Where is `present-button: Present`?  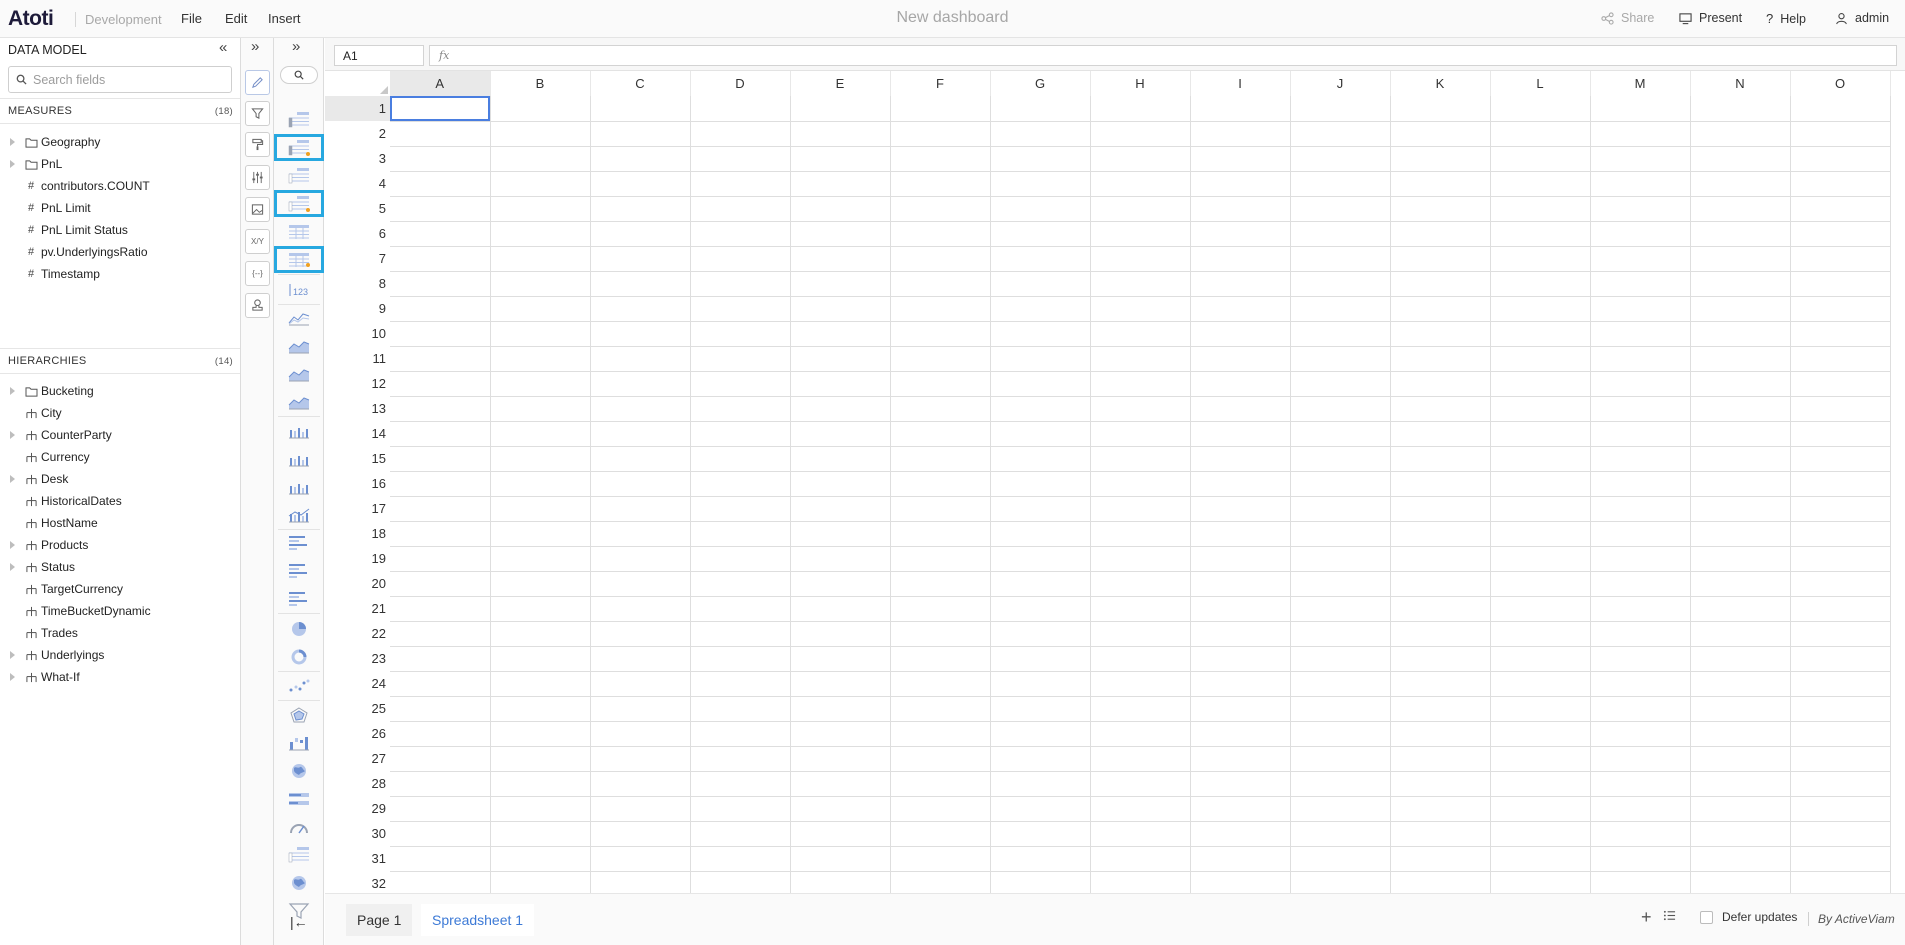
present-button: Present is located at coordinates (1710, 18).